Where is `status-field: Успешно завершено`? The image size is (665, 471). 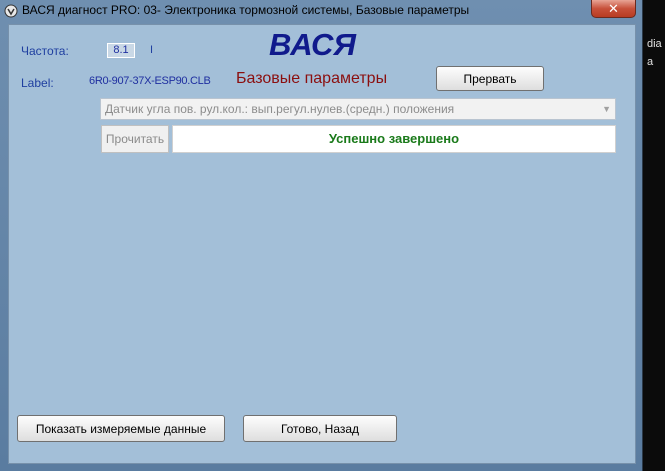 status-field: Успешно завершено is located at coordinates (394, 139).